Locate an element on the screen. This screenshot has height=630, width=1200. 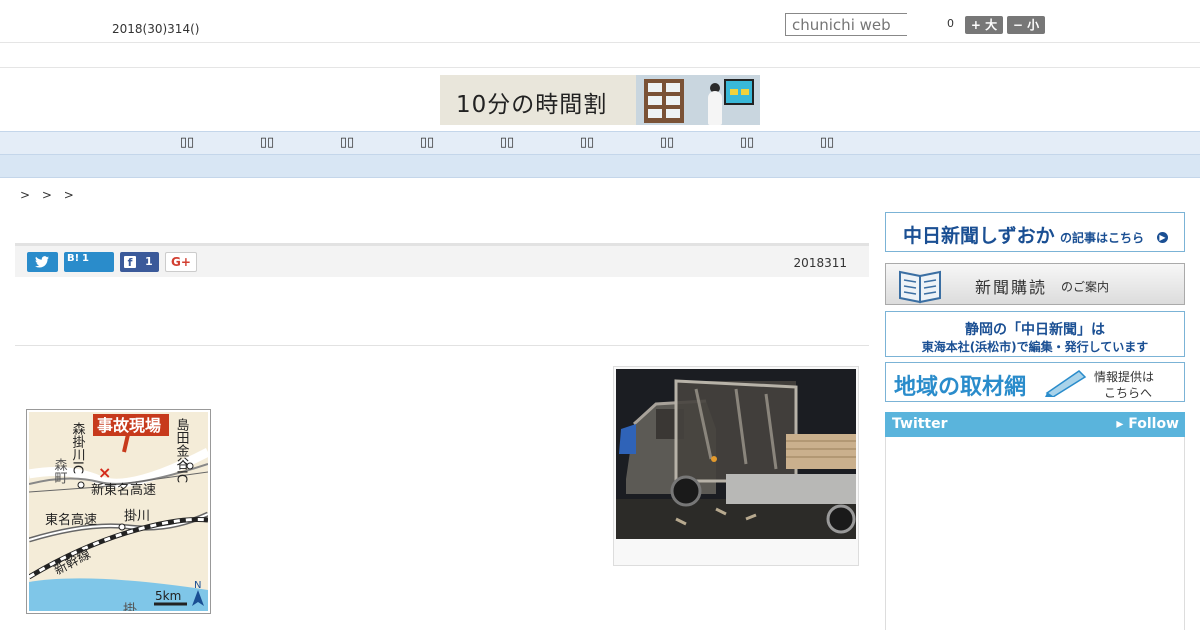
facebook-icon: f is located at coordinates (130, 262).